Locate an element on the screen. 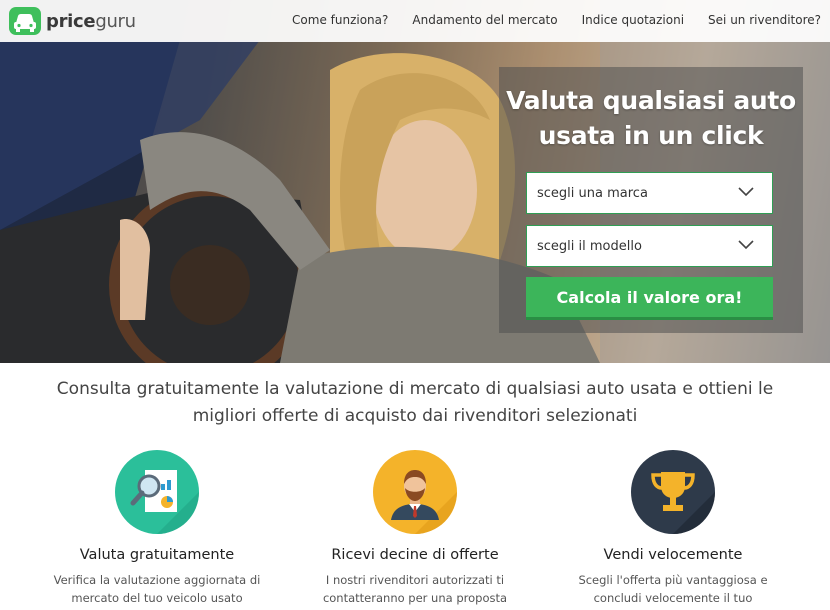 The height and width of the screenshot is (610, 830). brand-select: scegli una marca is located at coordinates (649, 193).